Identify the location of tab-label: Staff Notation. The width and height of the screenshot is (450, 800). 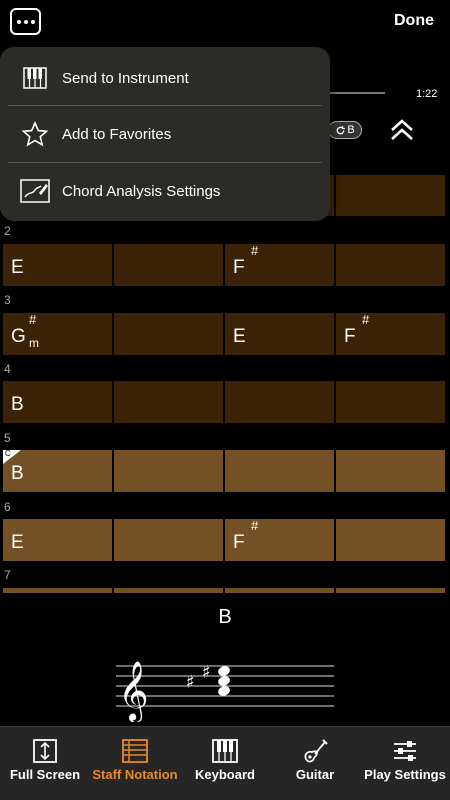
(135, 774).